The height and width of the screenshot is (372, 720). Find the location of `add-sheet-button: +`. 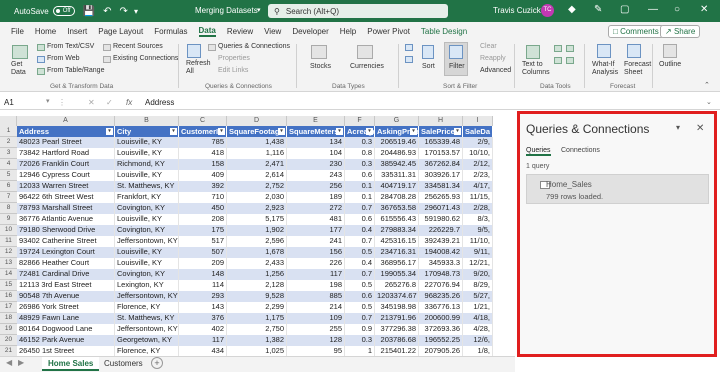

add-sheet-button: + is located at coordinates (157, 363).